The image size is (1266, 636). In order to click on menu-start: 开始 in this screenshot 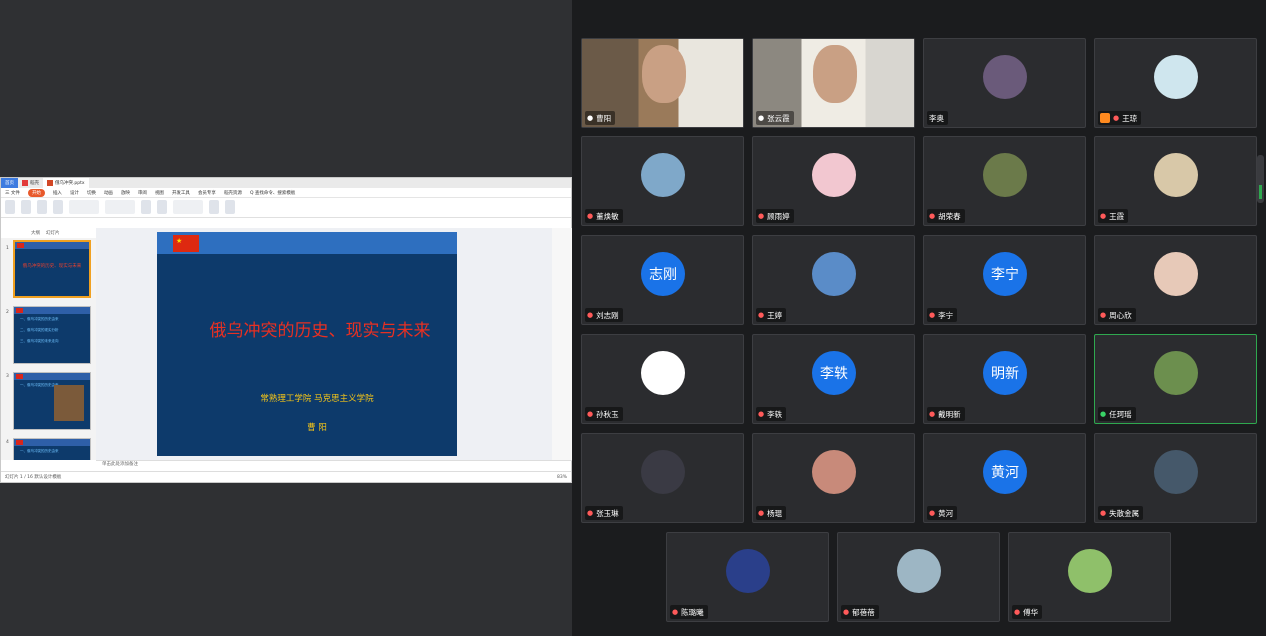, I will do `click(36, 192)`.